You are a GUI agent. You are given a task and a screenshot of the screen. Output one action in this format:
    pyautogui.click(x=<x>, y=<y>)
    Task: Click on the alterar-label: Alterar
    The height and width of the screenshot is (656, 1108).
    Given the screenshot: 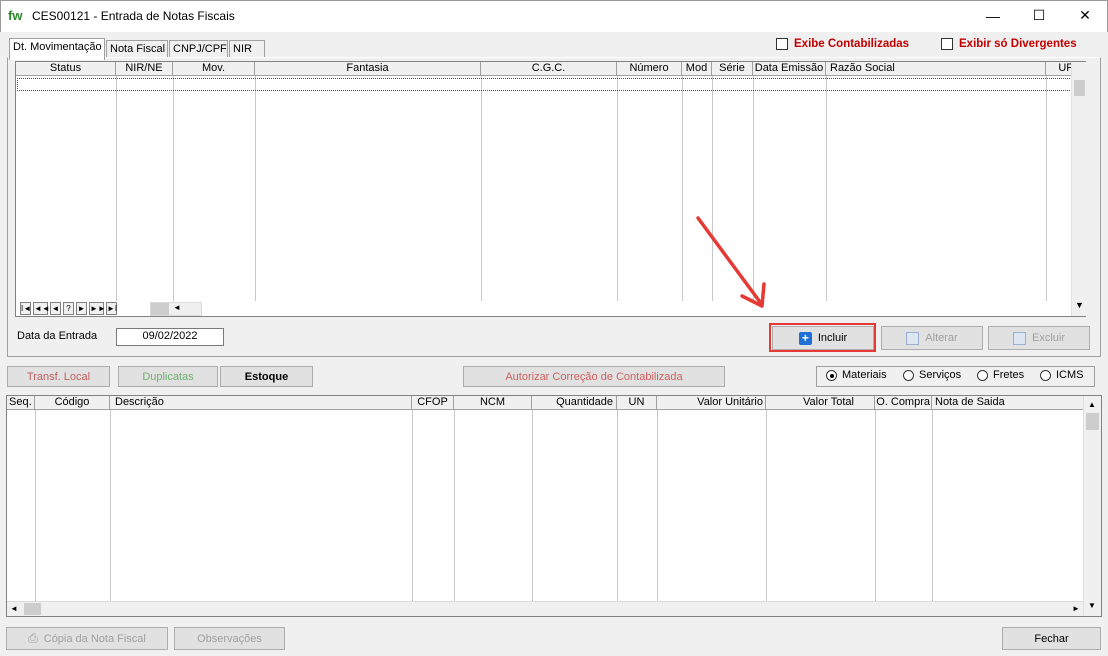 What is the action you would take?
    pyautogui.click(x=941, y=338)
    